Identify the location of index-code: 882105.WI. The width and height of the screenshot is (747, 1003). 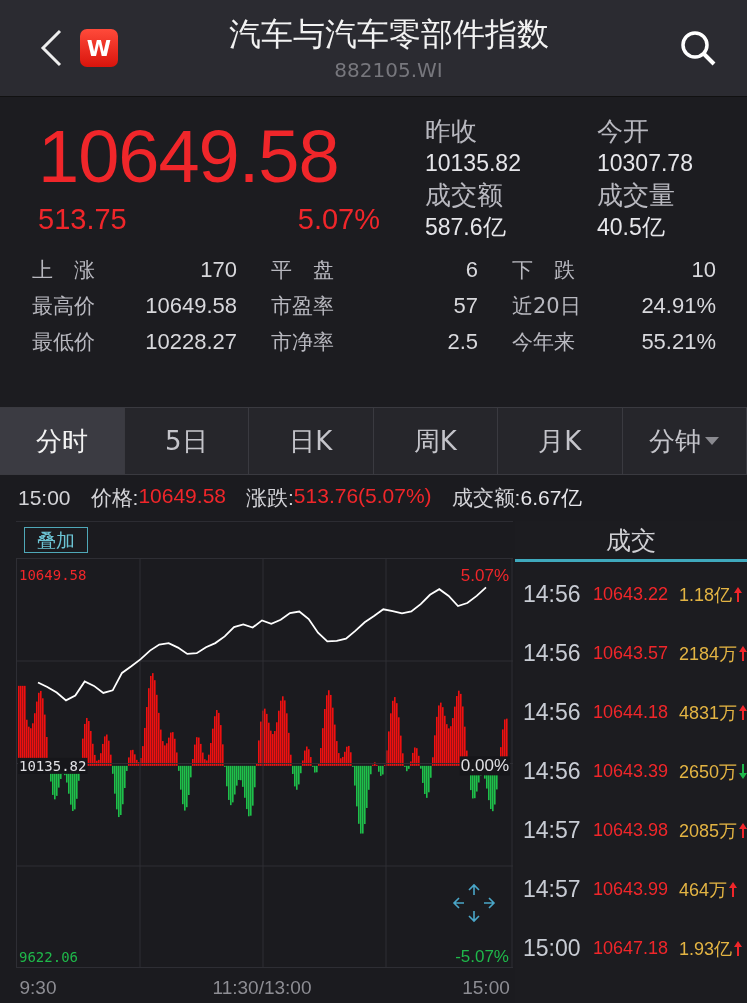
(388, 70).